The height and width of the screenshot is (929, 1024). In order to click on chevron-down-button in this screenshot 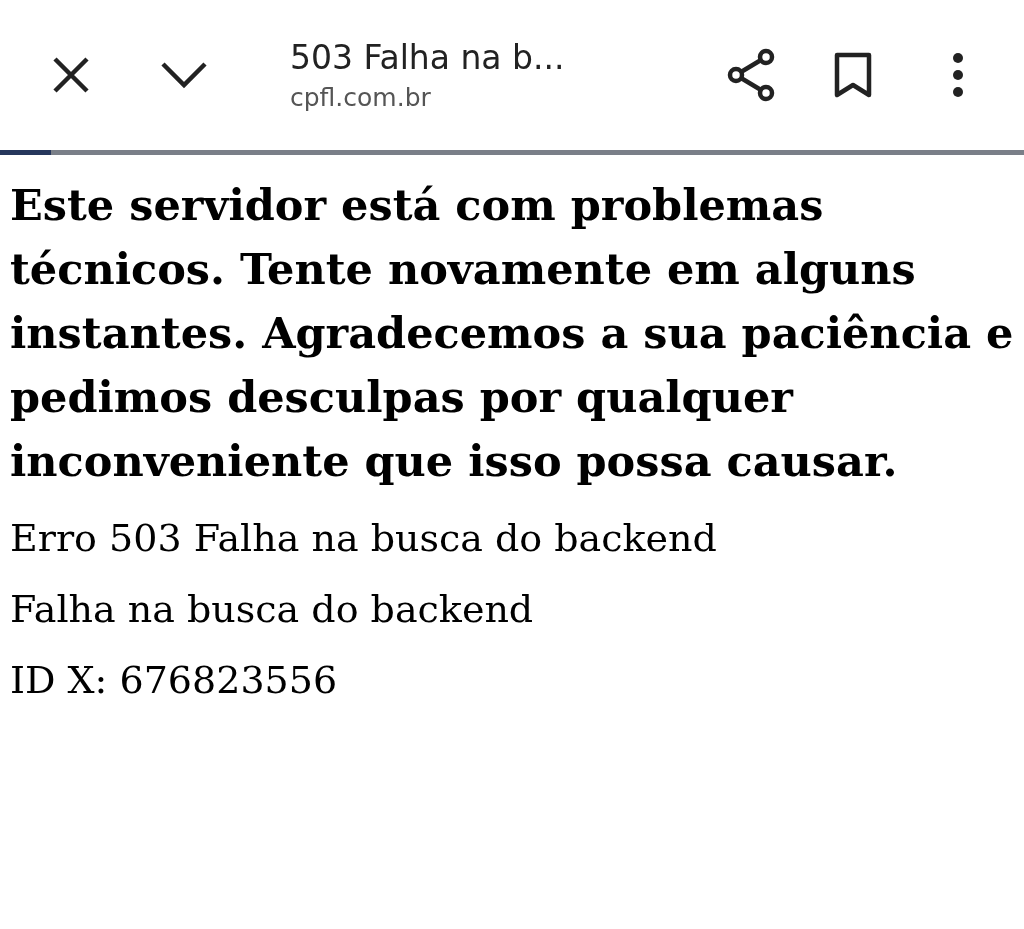, I will do `click(184, 75)`.